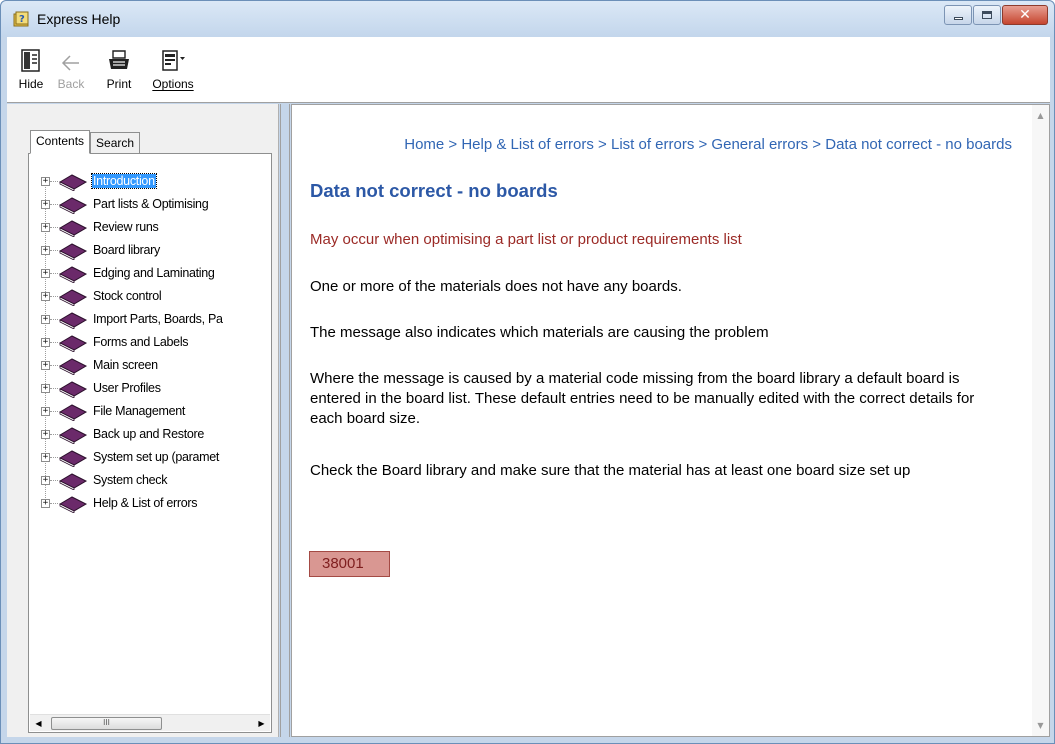 Image resolution: width=1055 pixels, height=744 pixels. I want to click on tree-item: + File Management, so click(150, 413).